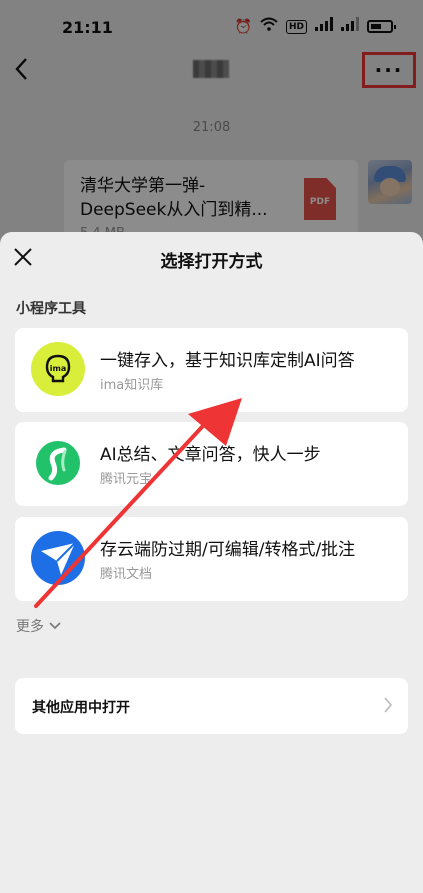 This screenshot has width=423, height=893. What do you see at coordinates (58, 463) in the screenshot?
I see `yuanbao-logo-icon` at bounding box center [58, 463].